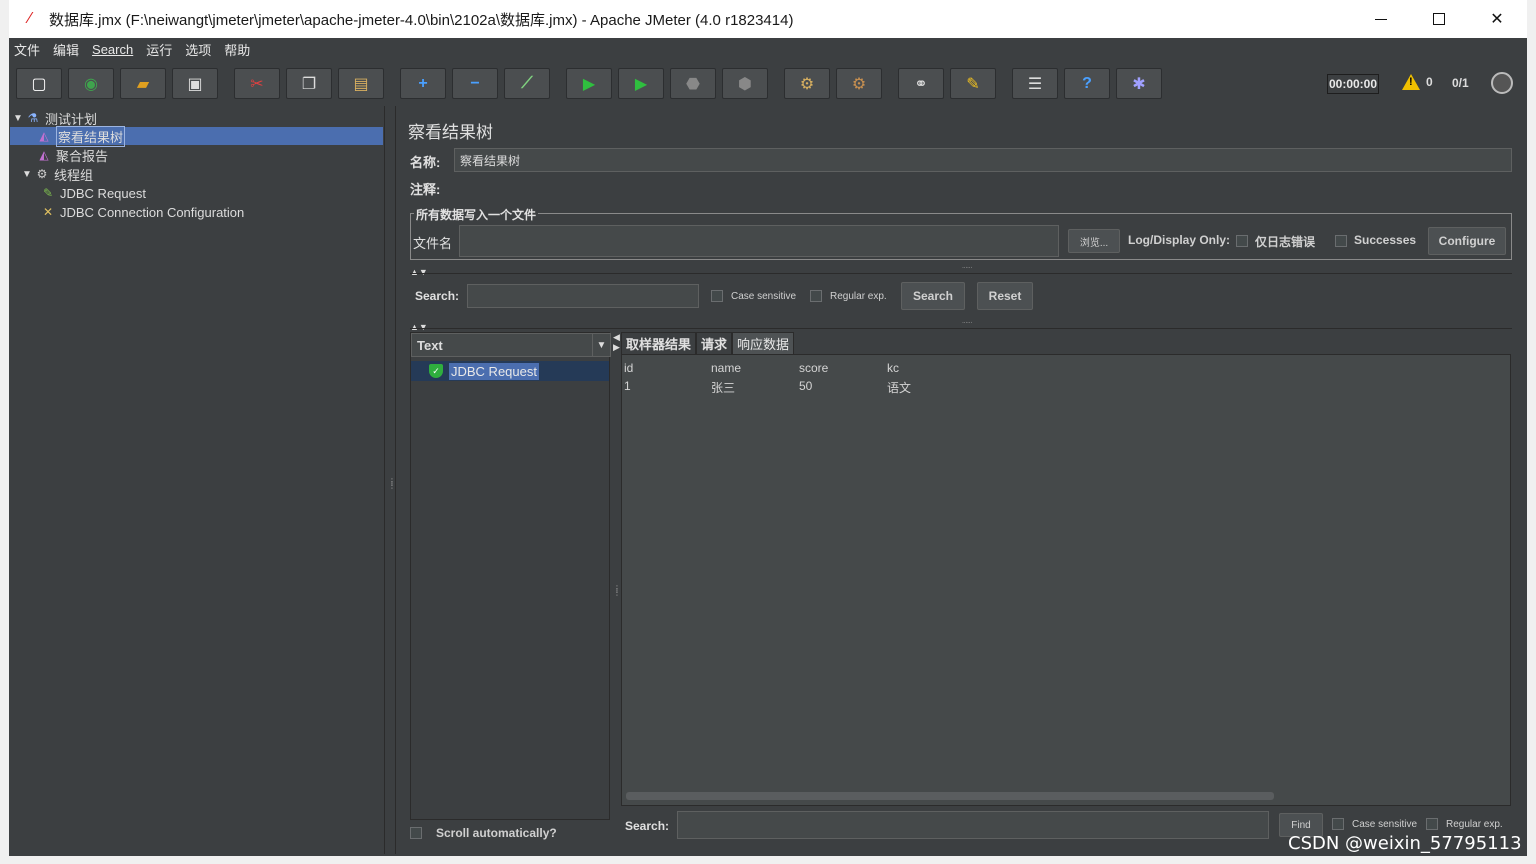 The width and height of the screenshot is (1536, 864). What do you see at coordinates (1439, 19) in the screenshot?
I see `maximize-button` at bounding box center [1439, 19].